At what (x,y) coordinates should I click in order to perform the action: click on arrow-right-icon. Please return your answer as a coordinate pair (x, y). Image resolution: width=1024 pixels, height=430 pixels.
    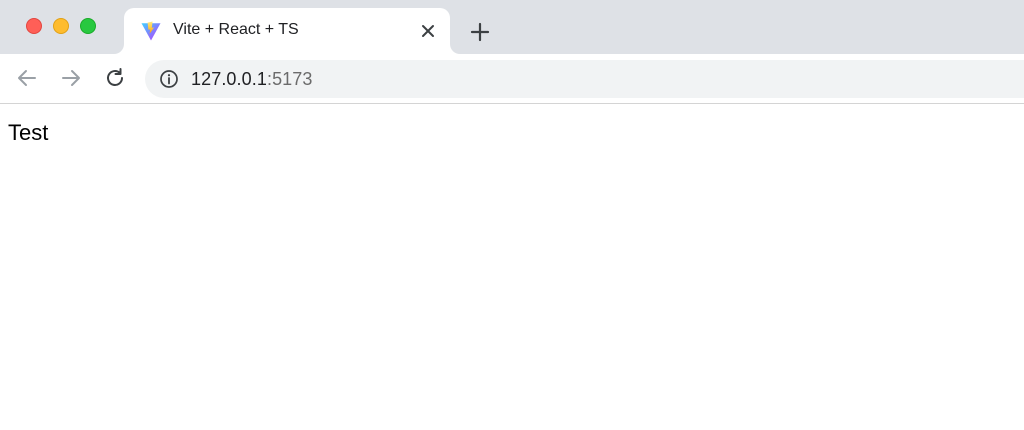
    Looking at the image, I should click on (71, 78).